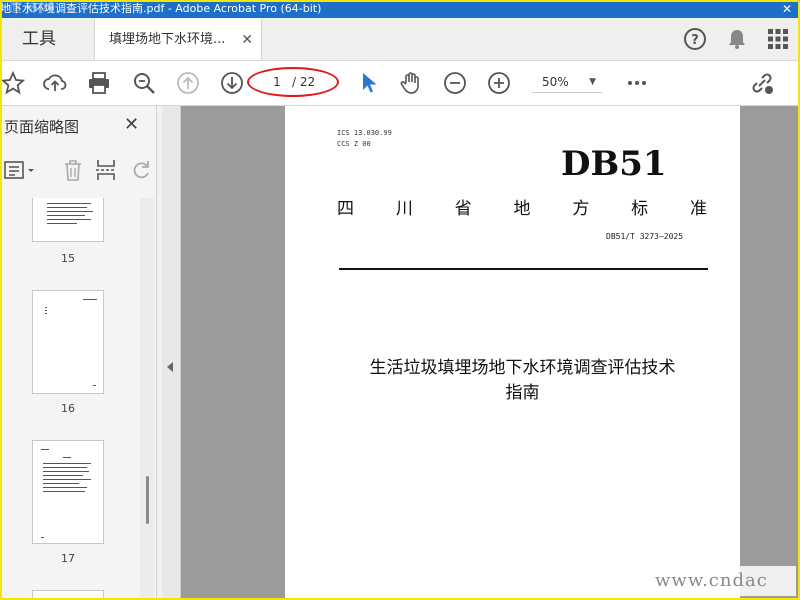 The width and height of the screenshot is (800, 600). Describe the element at coordinates (247, 40) in the screenshot. I see `close-tab-icon: ✕` at that location.